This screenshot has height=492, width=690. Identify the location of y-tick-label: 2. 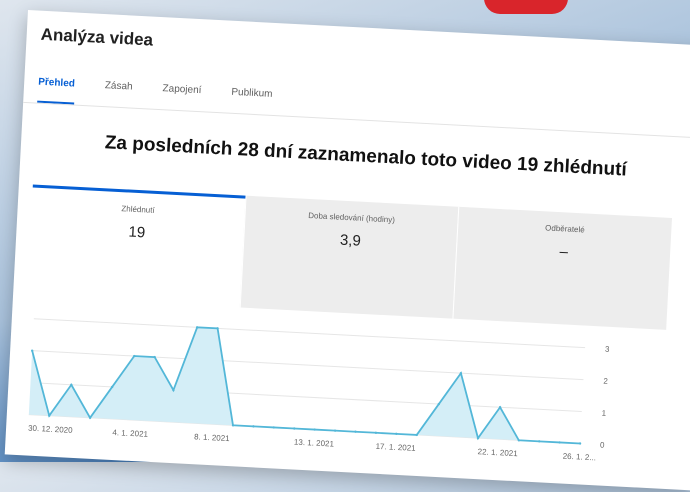
(605, 381).